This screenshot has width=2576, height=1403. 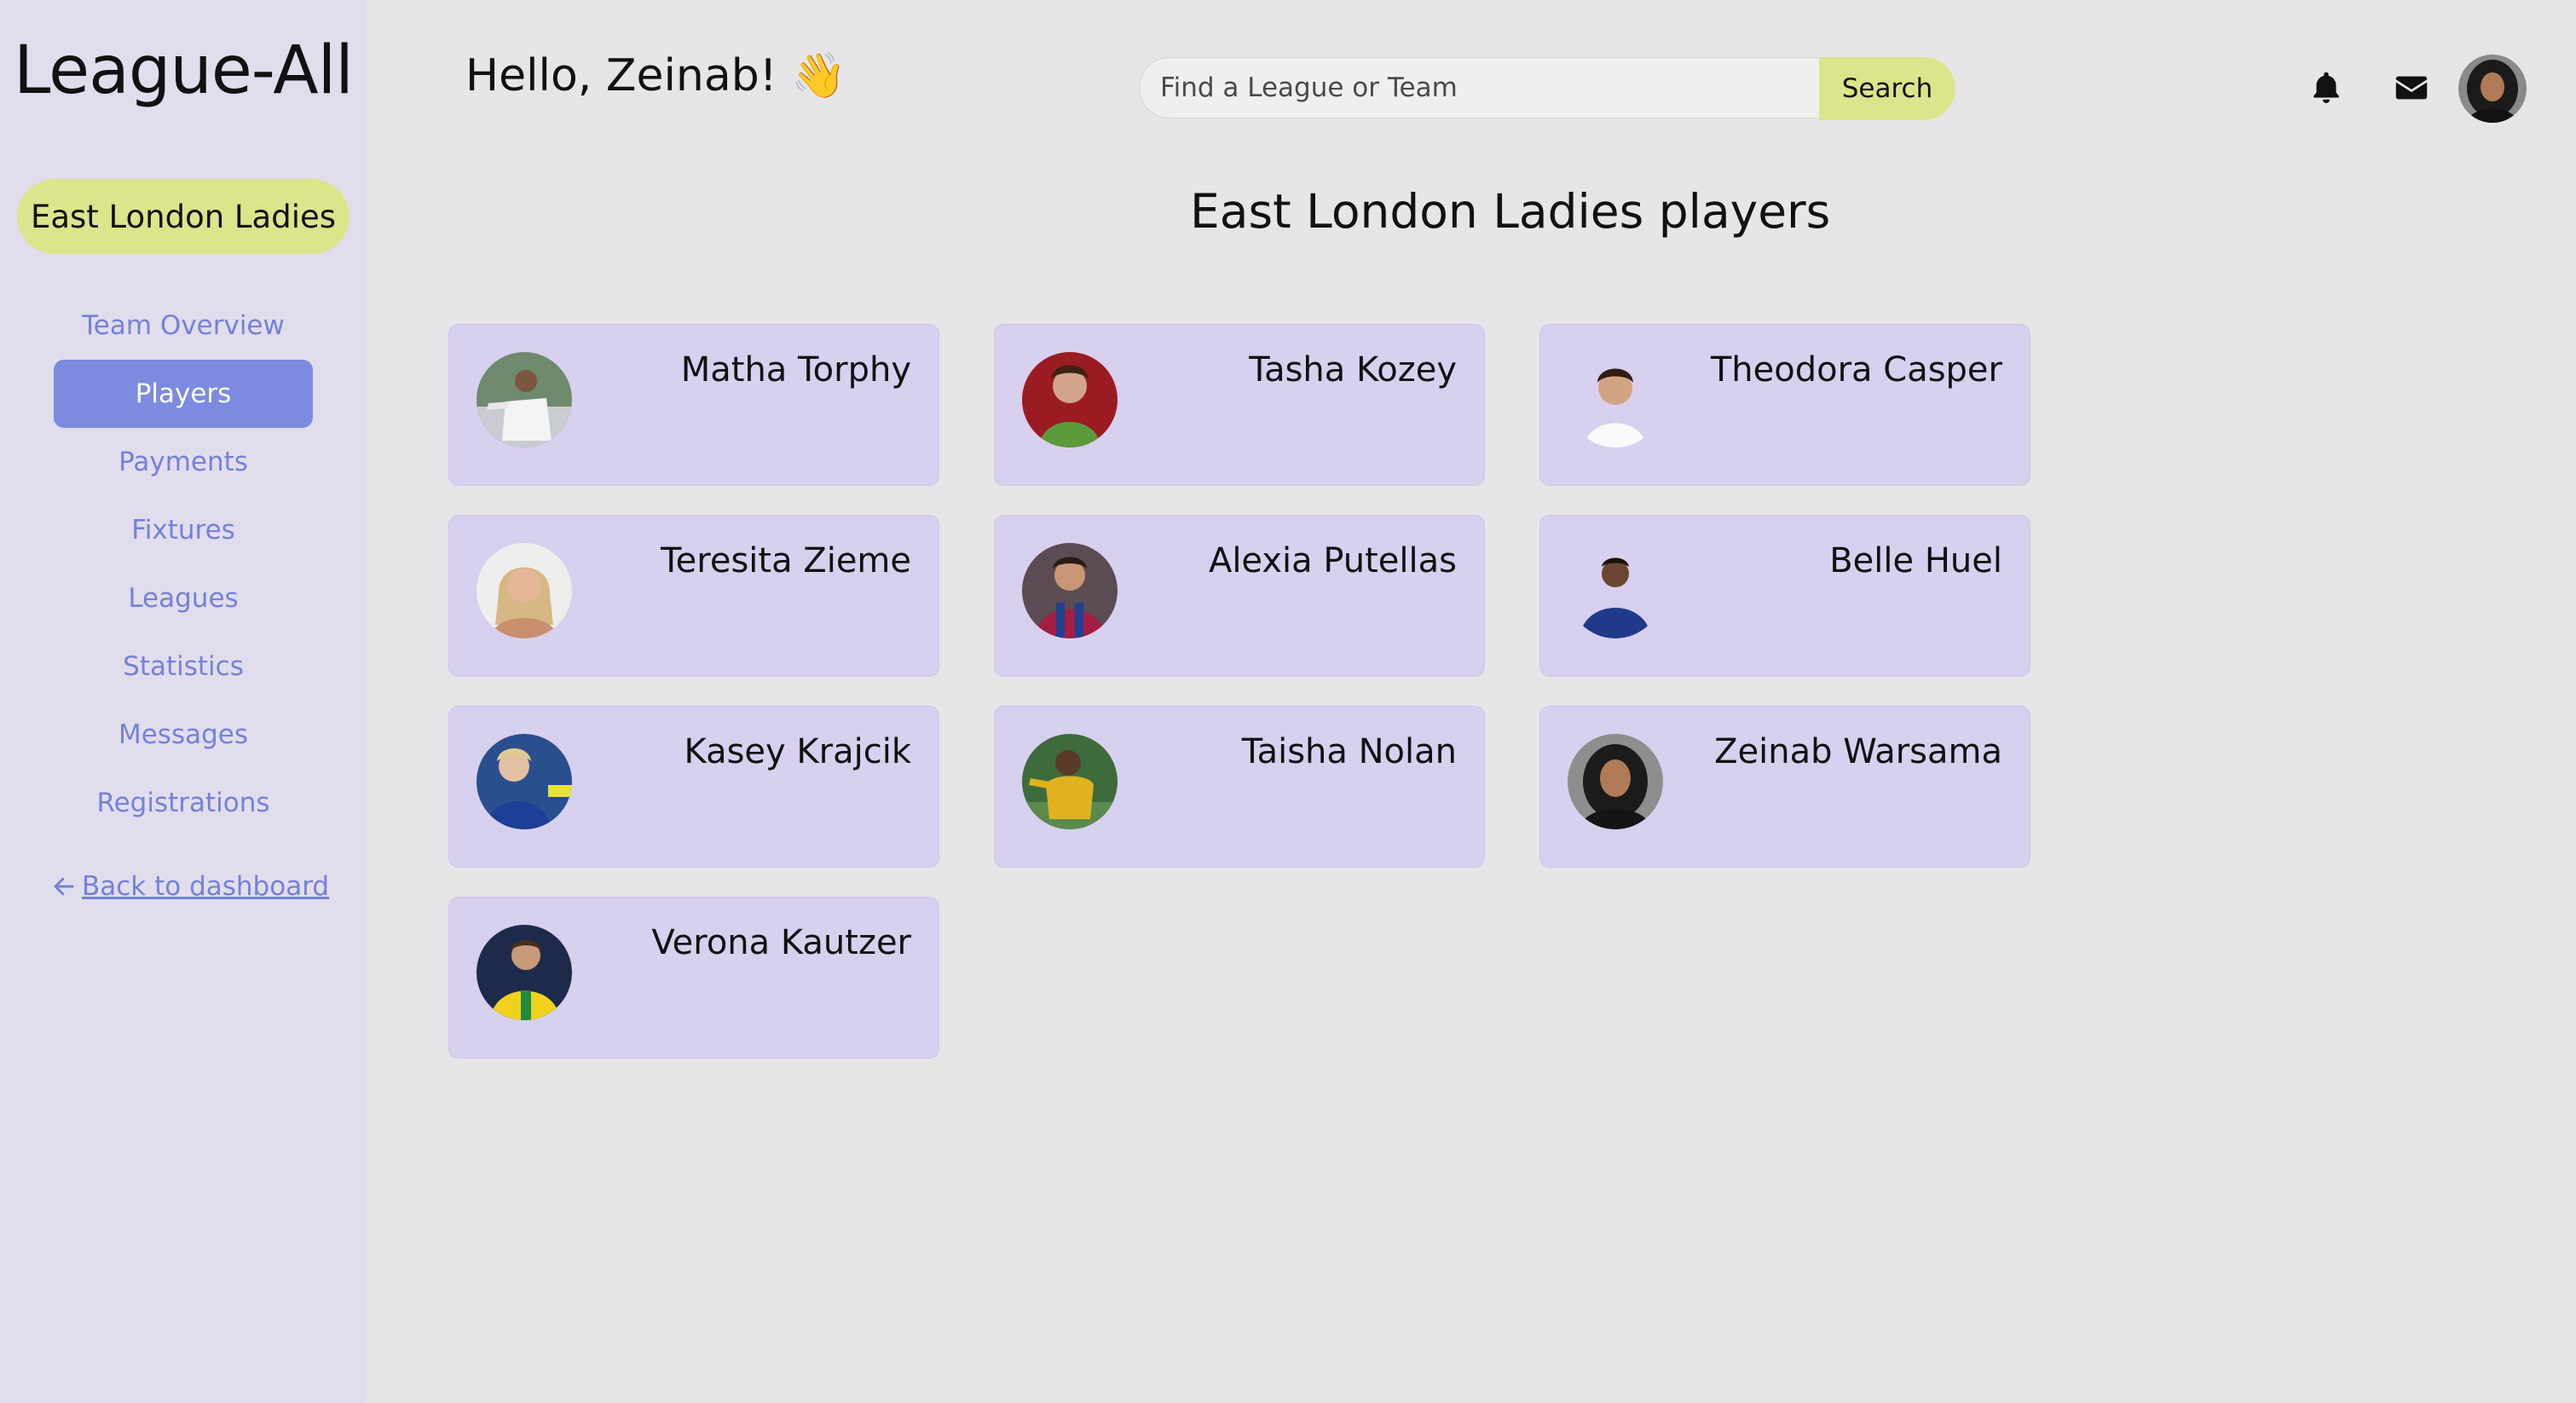 What do you see at coordinates (183, 735) in the screenshot?
I see `sidebar-item-messages: Messages` at bounding box center [183, 735].